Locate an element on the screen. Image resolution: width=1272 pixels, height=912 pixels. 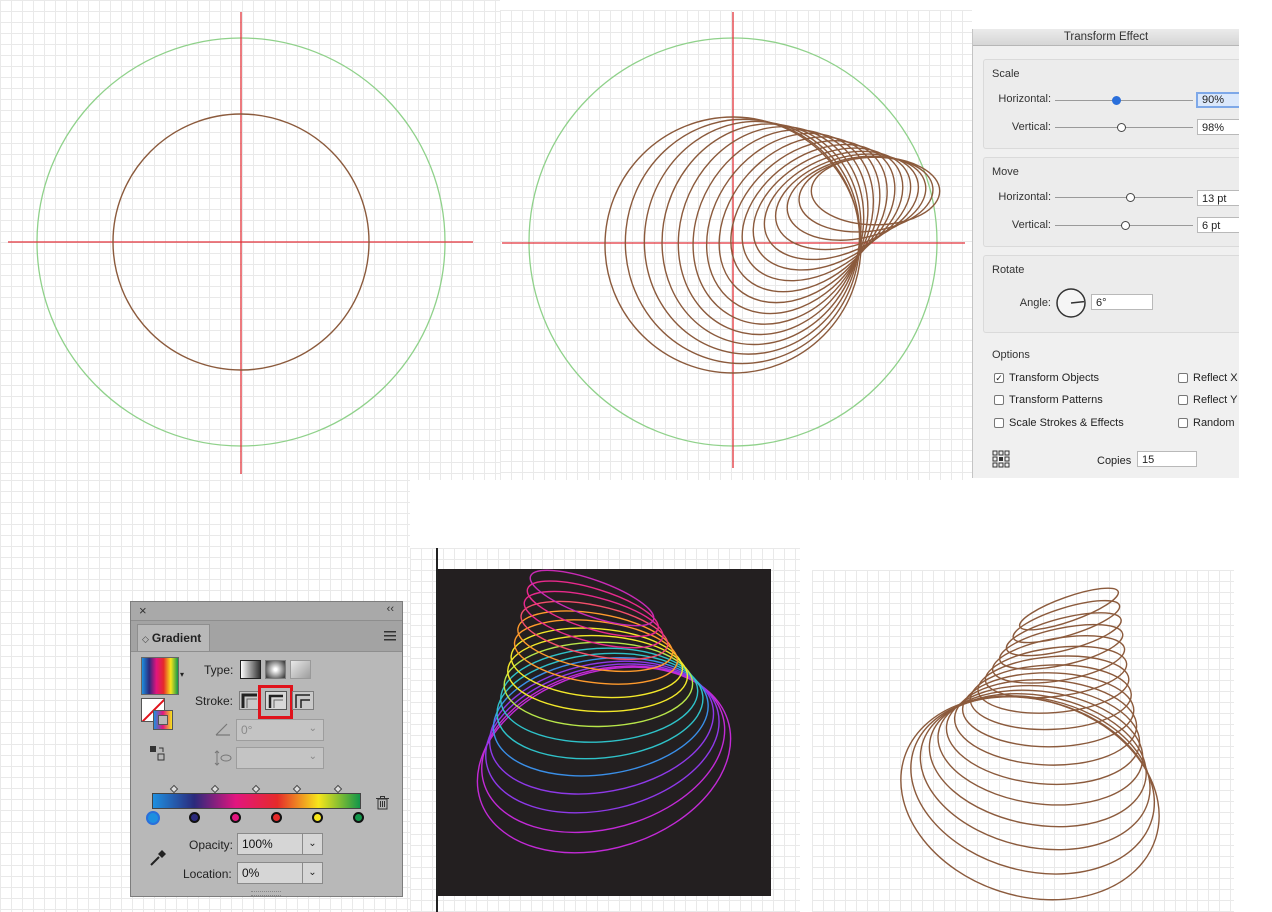
gradient-slider-bar is located at coordinates (256, 801).